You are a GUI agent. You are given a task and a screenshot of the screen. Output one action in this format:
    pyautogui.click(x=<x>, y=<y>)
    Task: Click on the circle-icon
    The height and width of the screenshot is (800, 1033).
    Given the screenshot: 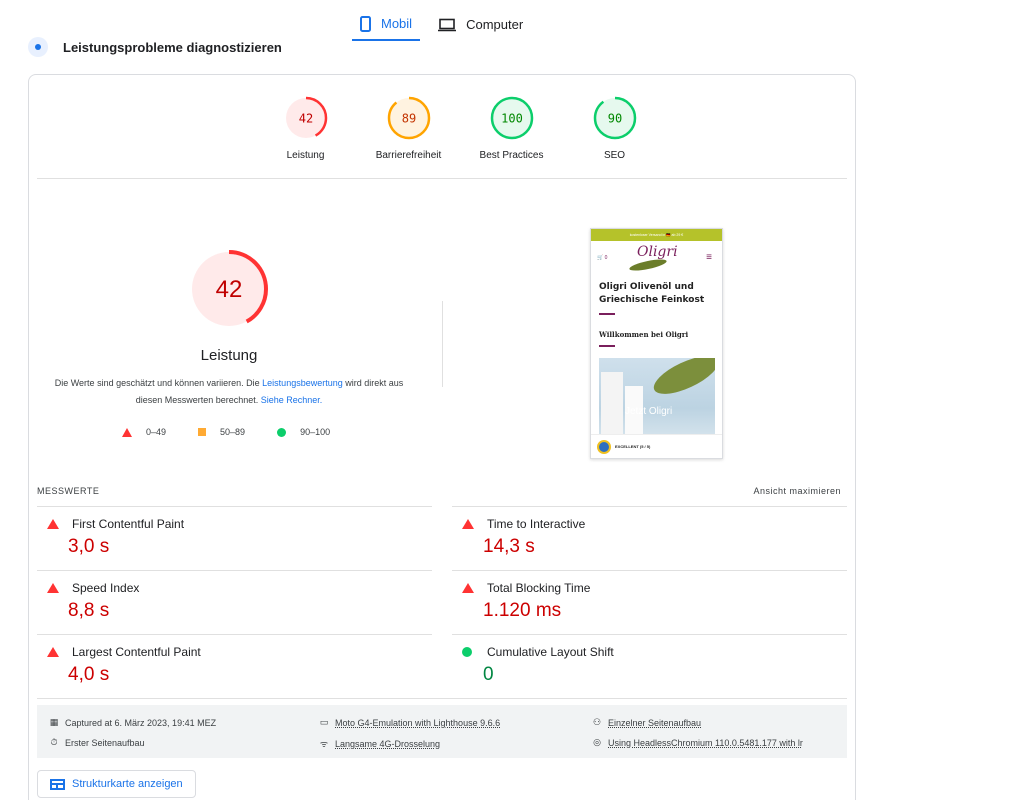 What is the action you would take?
    pyautogui.click(x=282, y=432)
    